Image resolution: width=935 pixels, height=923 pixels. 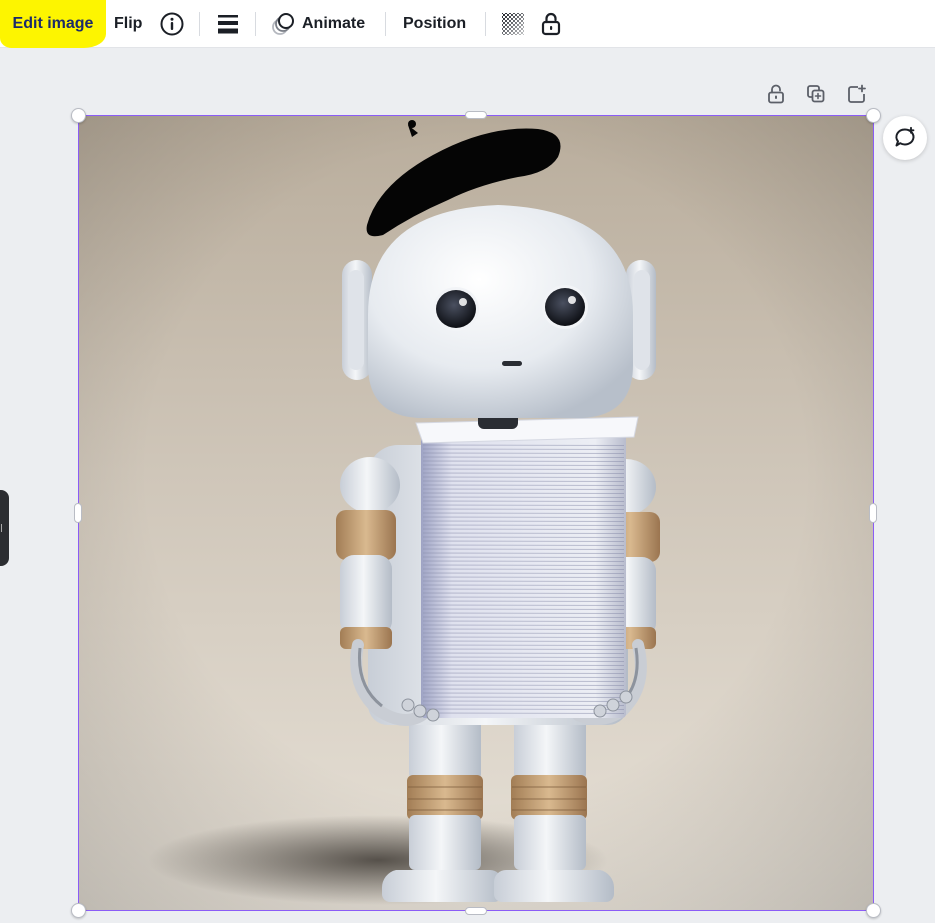 What do you see at coordinates (476, 115) in the screenshot?
I see `resize-handle-top` at bounding box center [476, 115].